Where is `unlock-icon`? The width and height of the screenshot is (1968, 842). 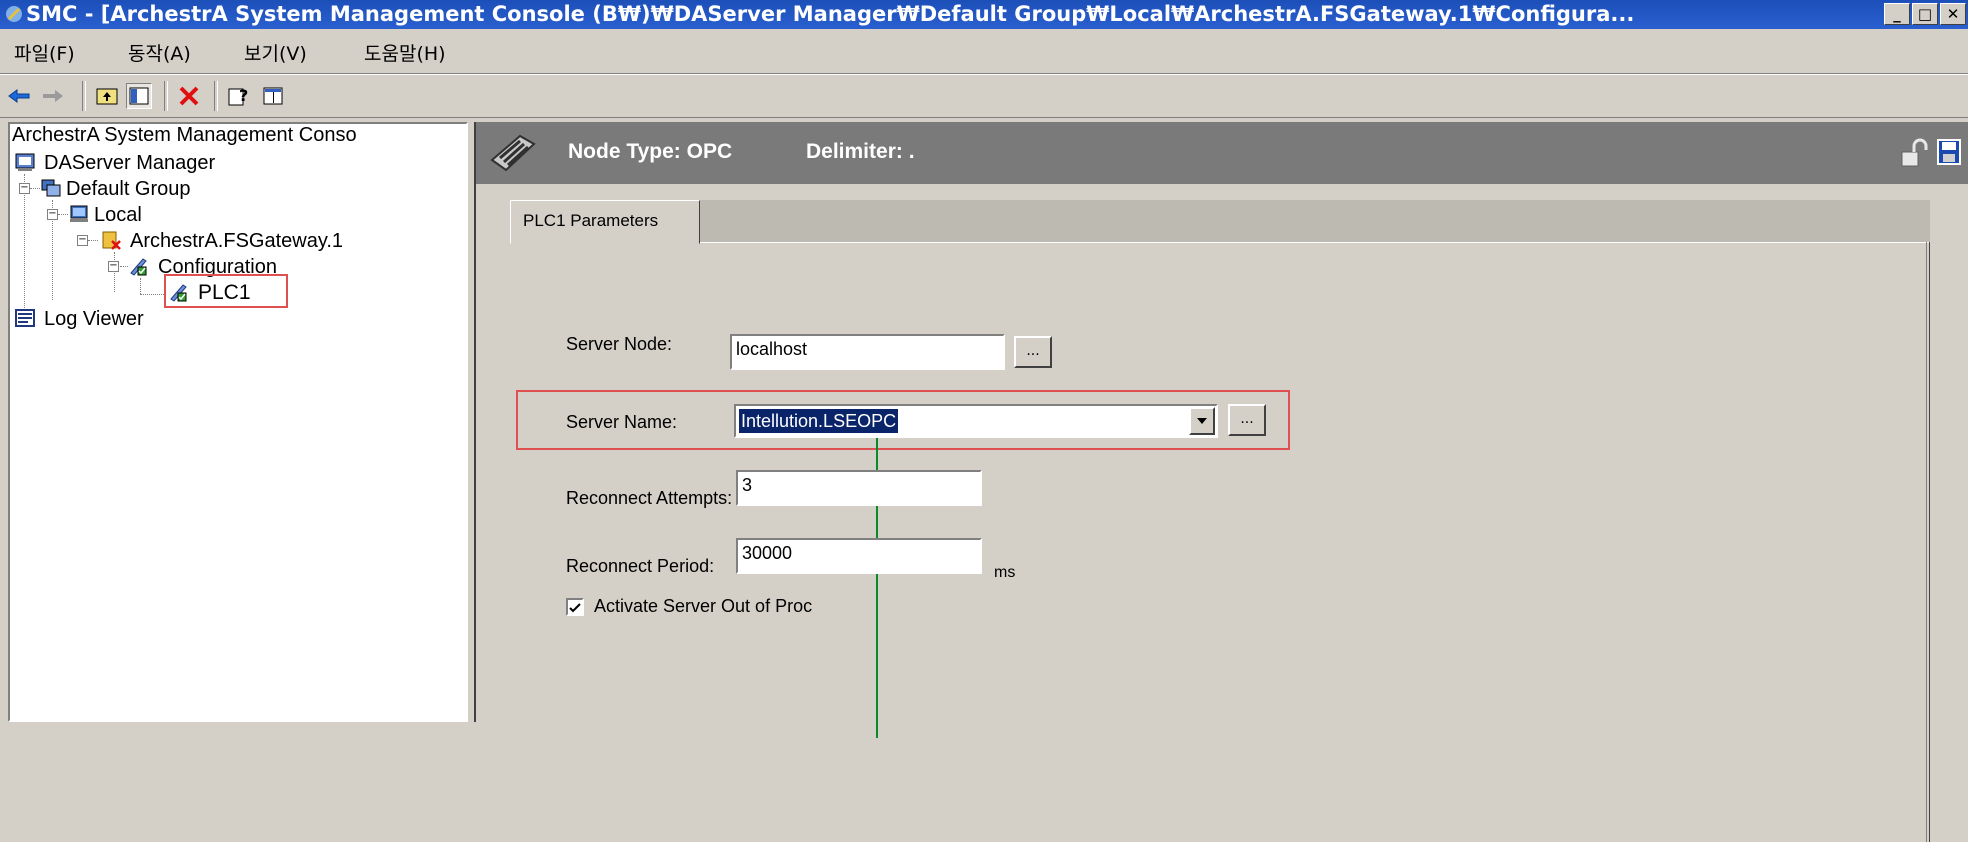
unlock-icon is located at coordinates (1914, 153).